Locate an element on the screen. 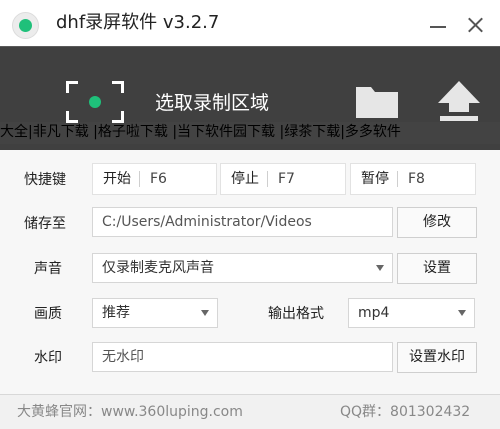 Image resolution: width=500 pixels, height=429 pixels. watermark-field: 无水印 is located at coordinates (242, 357).